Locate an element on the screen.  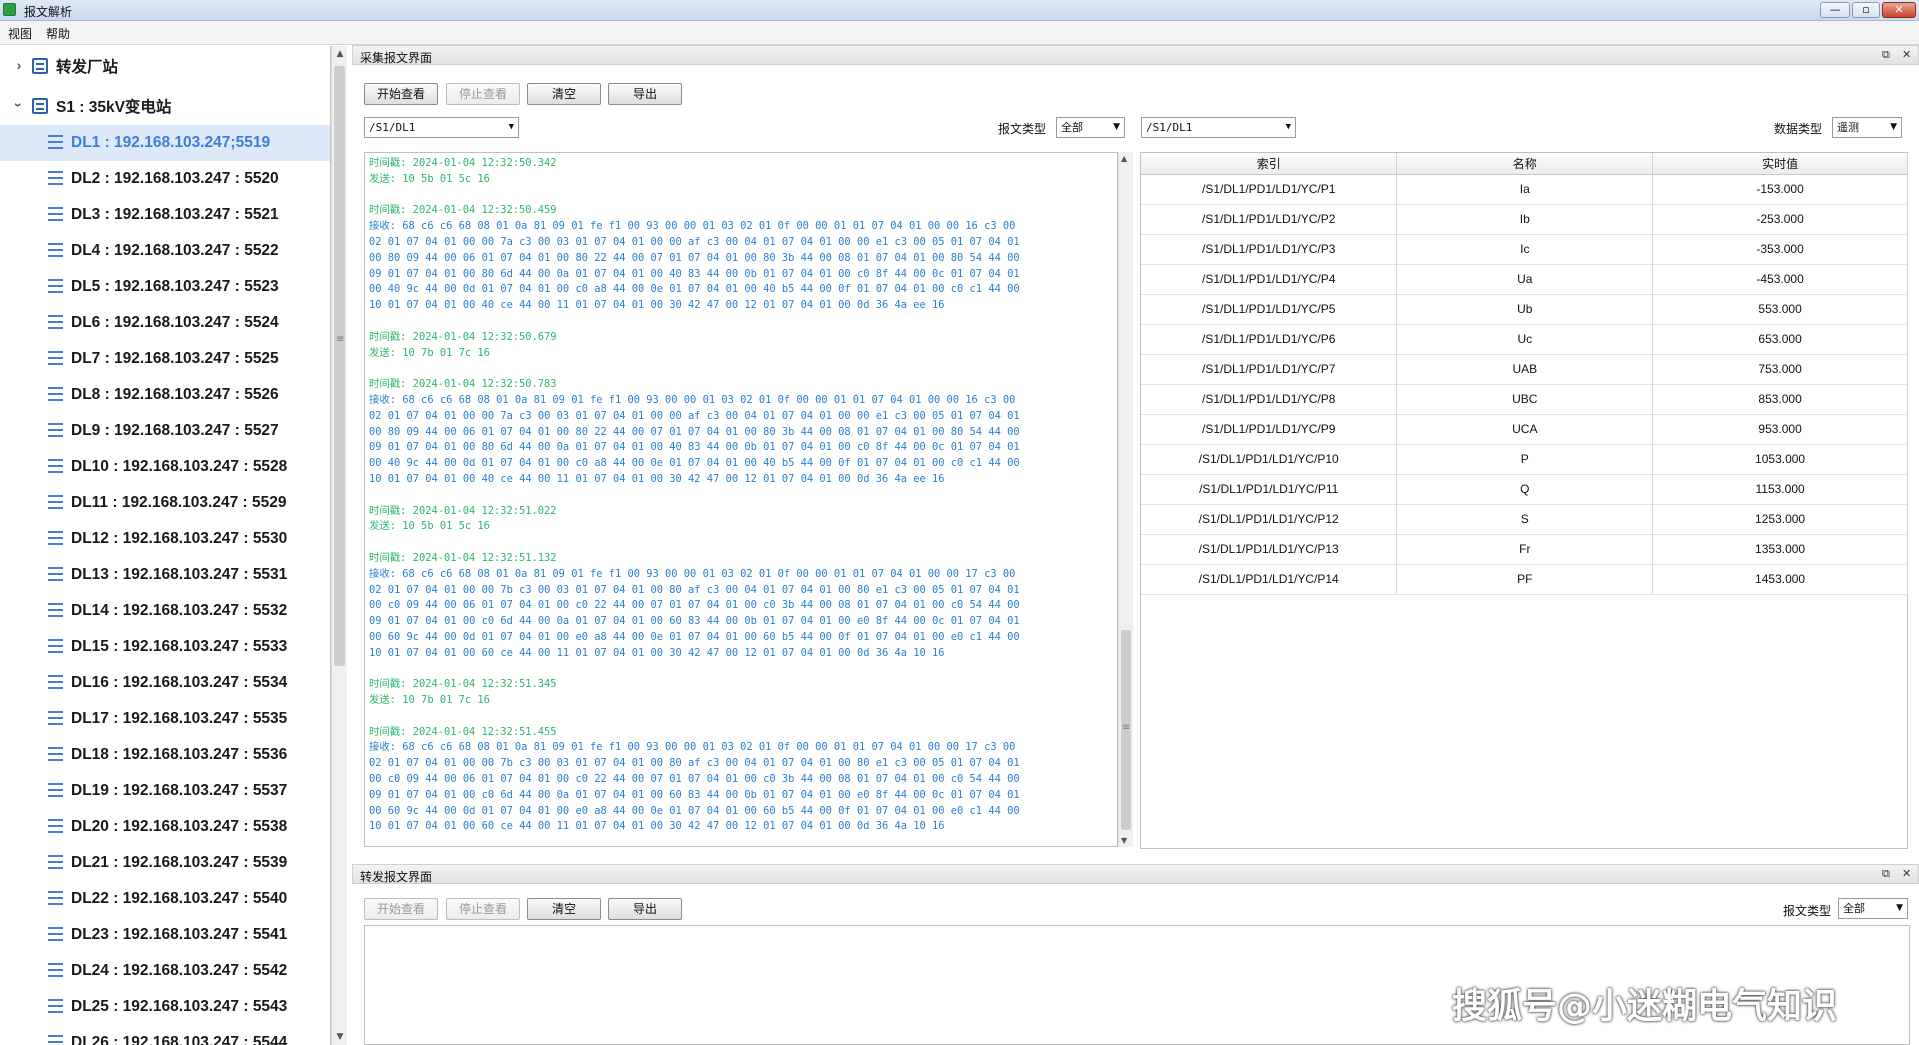
cell-value: 1353.000 is located at coordinates (1780, 549).